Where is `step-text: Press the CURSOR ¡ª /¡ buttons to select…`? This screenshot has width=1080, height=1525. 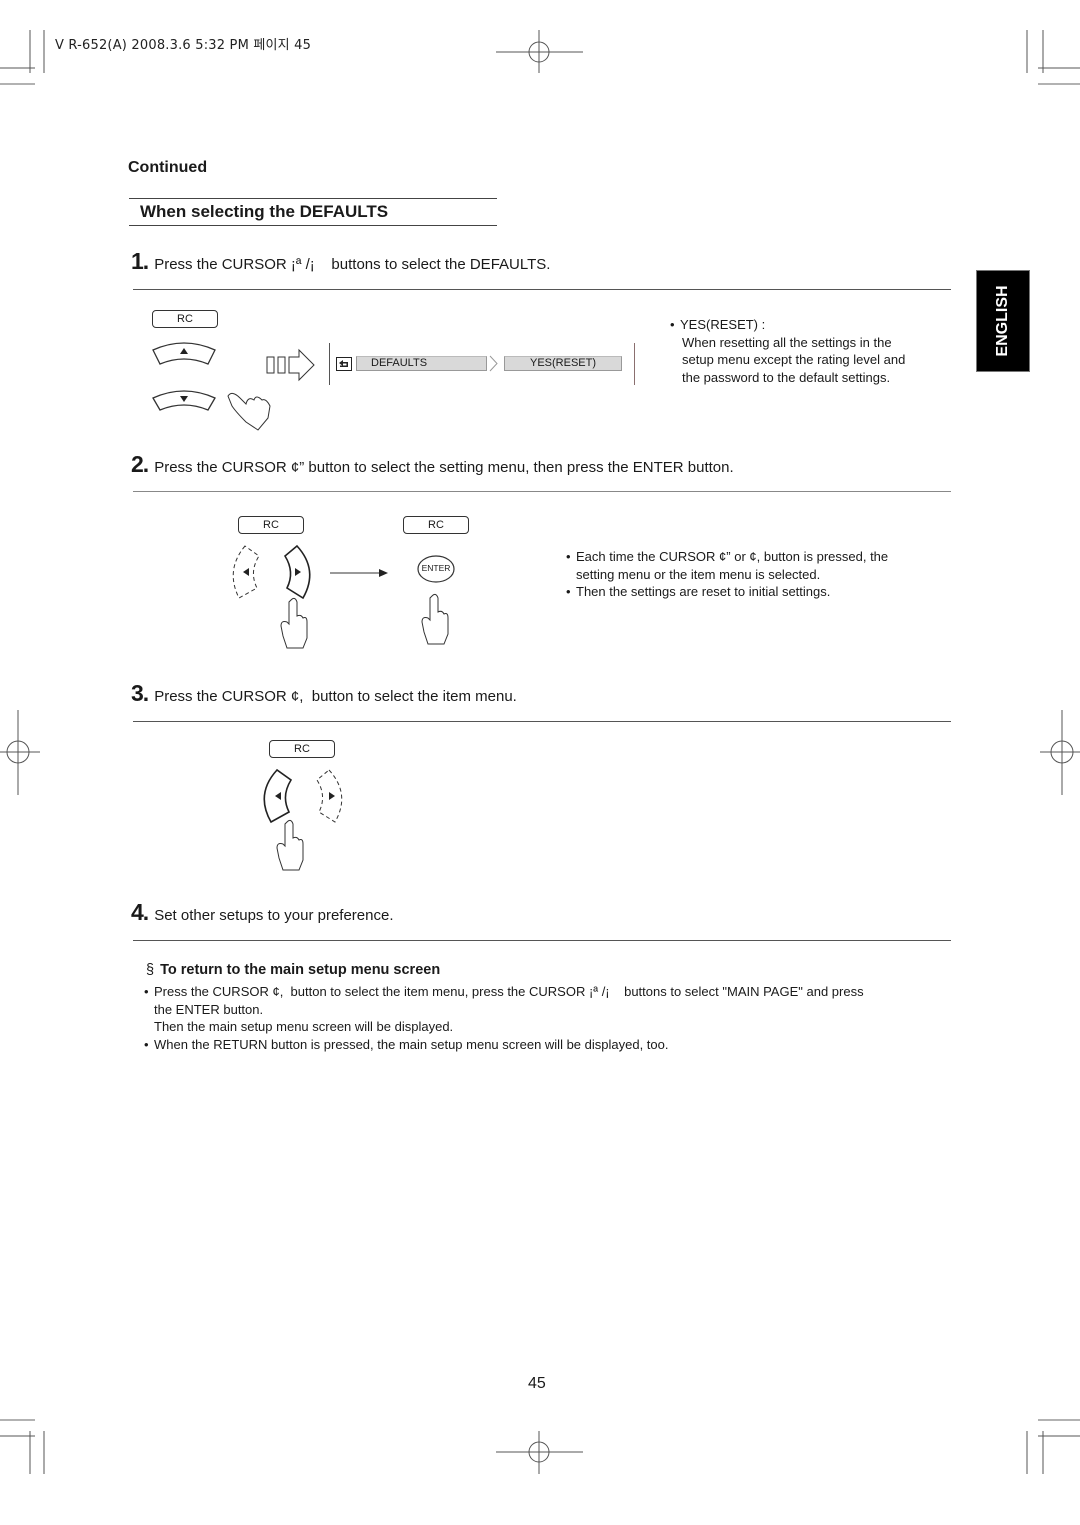
step-text: Press the CURSOR ¡ª /¡ buttons to select… is located at coordinates (352, 264).